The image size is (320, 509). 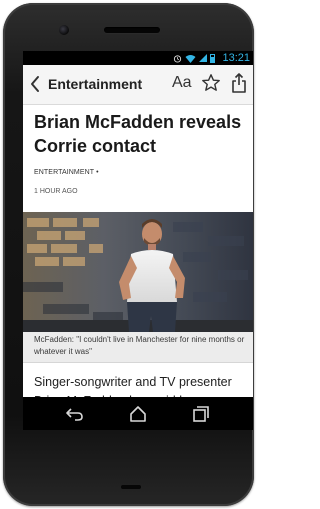 I want to click on navigation-bar, so click(x=138, y=413).